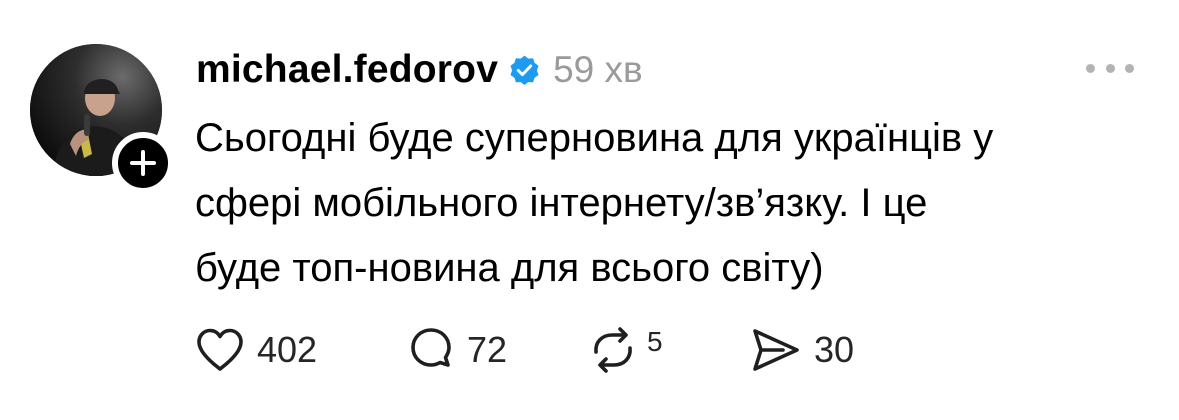  What do you see at coordinates (1110, 68) in the screenshot?
I see `more-options-button` at bounding box center [1110, 68].